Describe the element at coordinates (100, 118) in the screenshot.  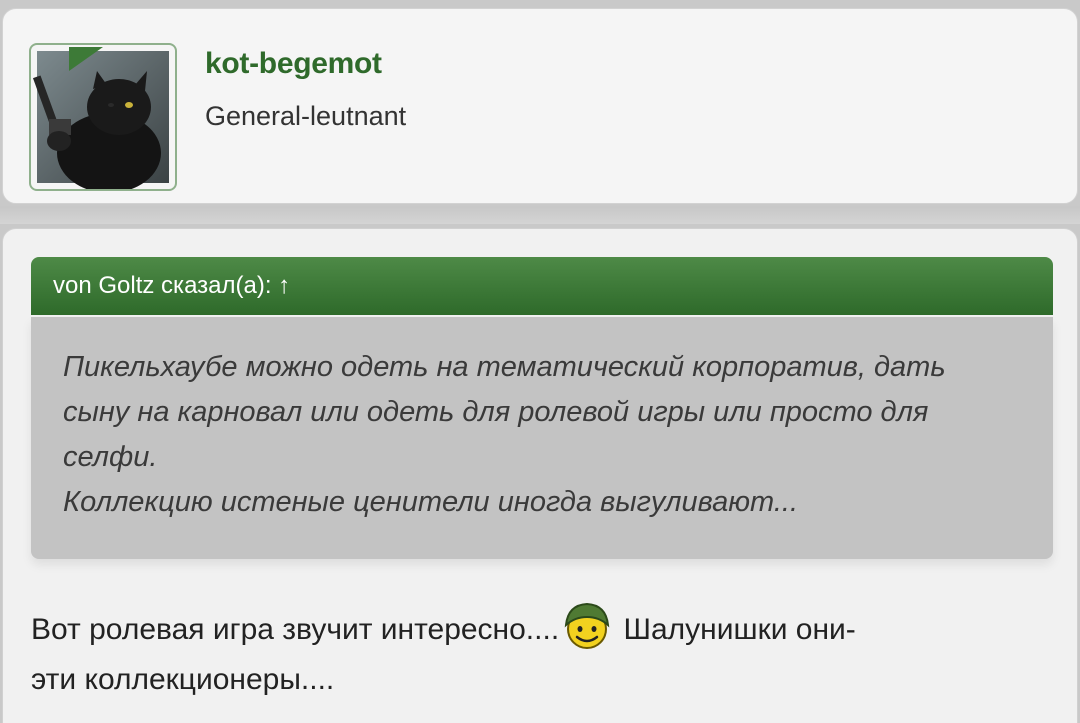
I see `avatar-cat-image` at that location.